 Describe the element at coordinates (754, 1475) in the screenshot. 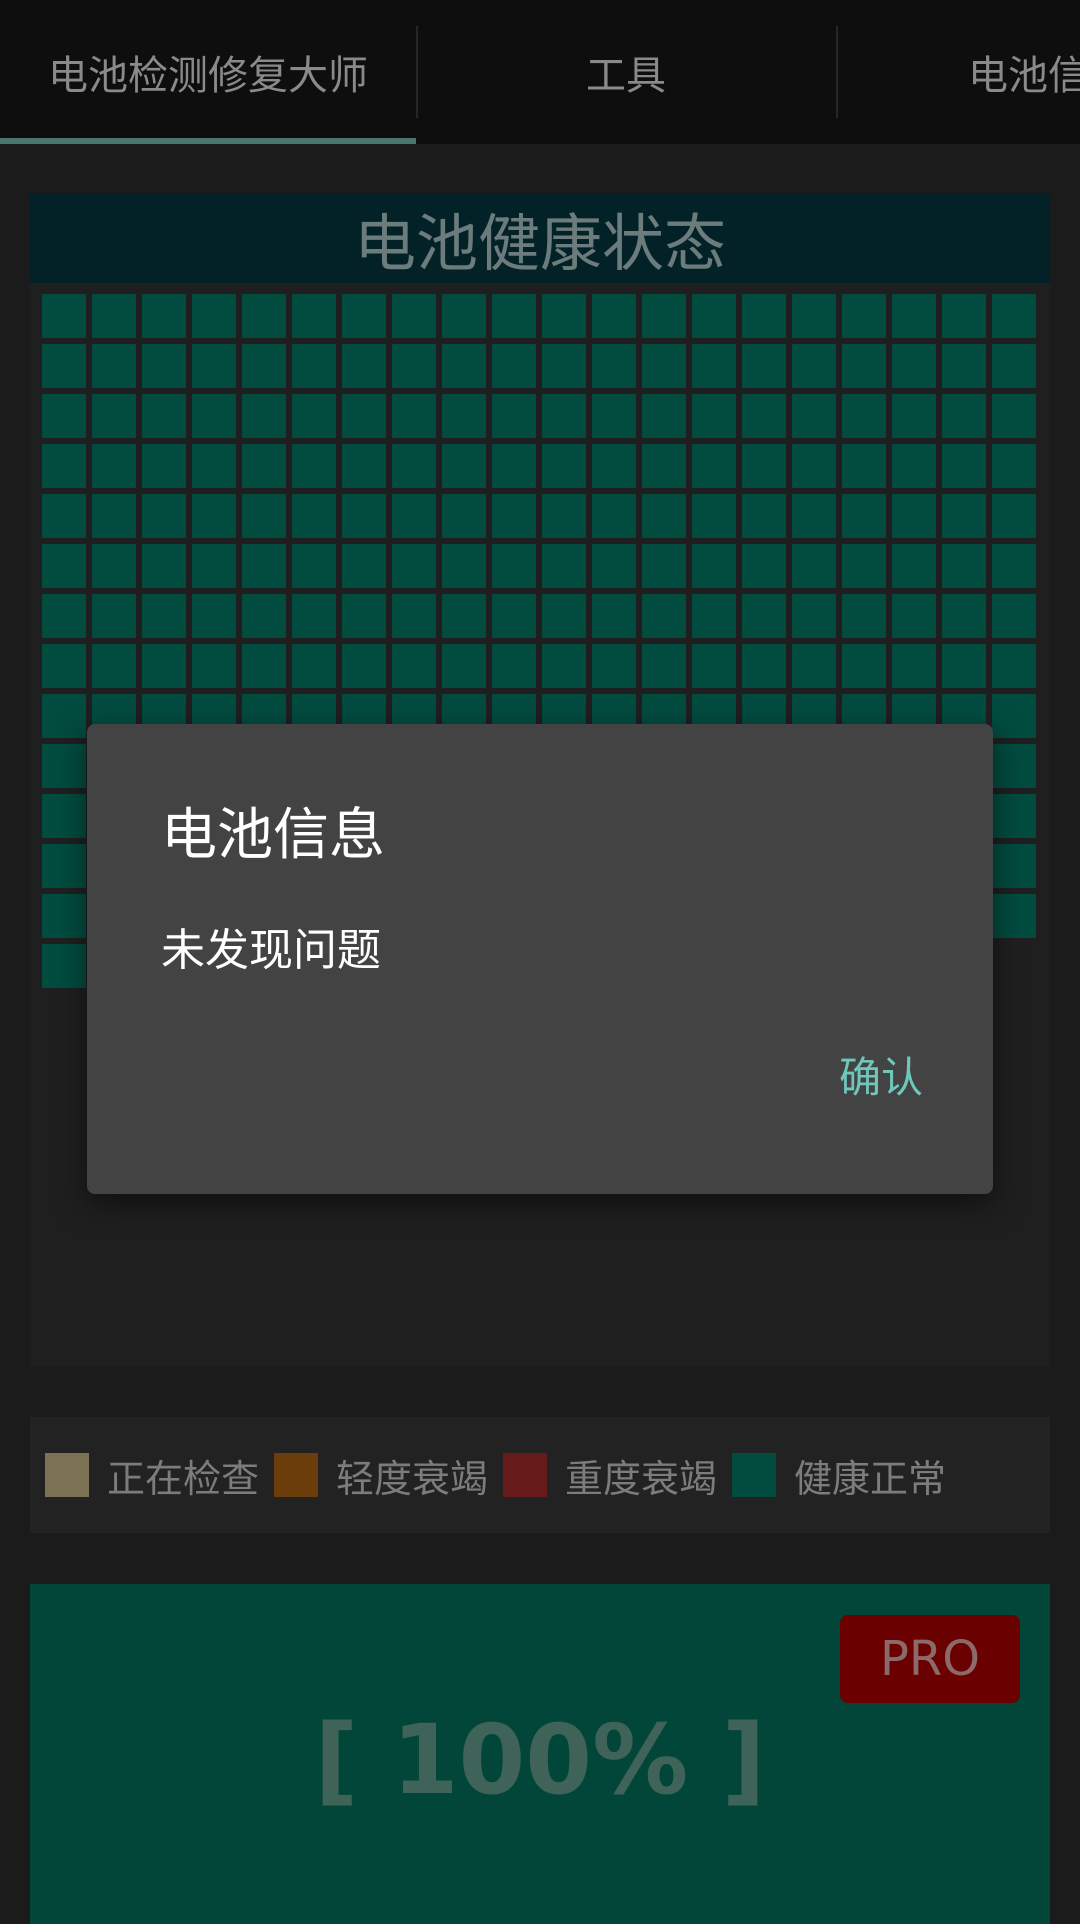

I see `legend-swatch` at that location.